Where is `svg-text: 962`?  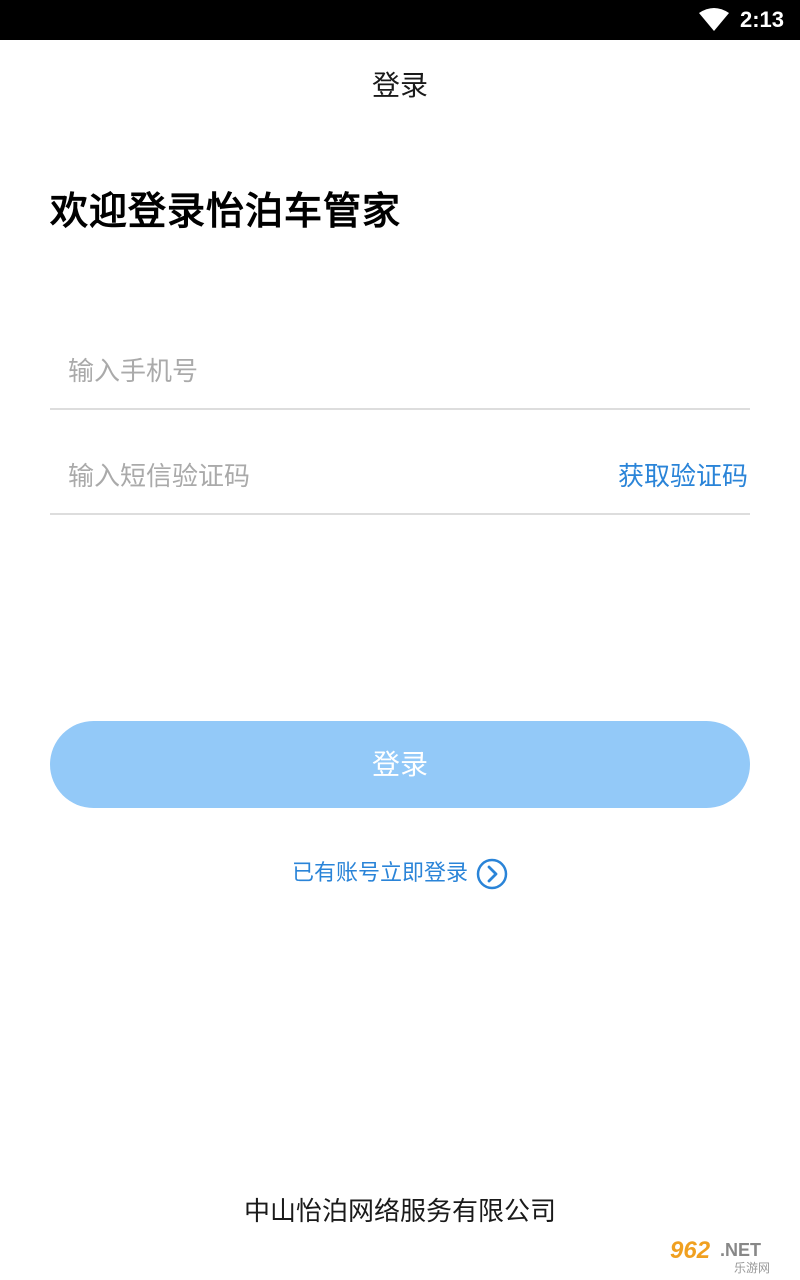 svg-text: 962 is located at coordinates (690, 1250).